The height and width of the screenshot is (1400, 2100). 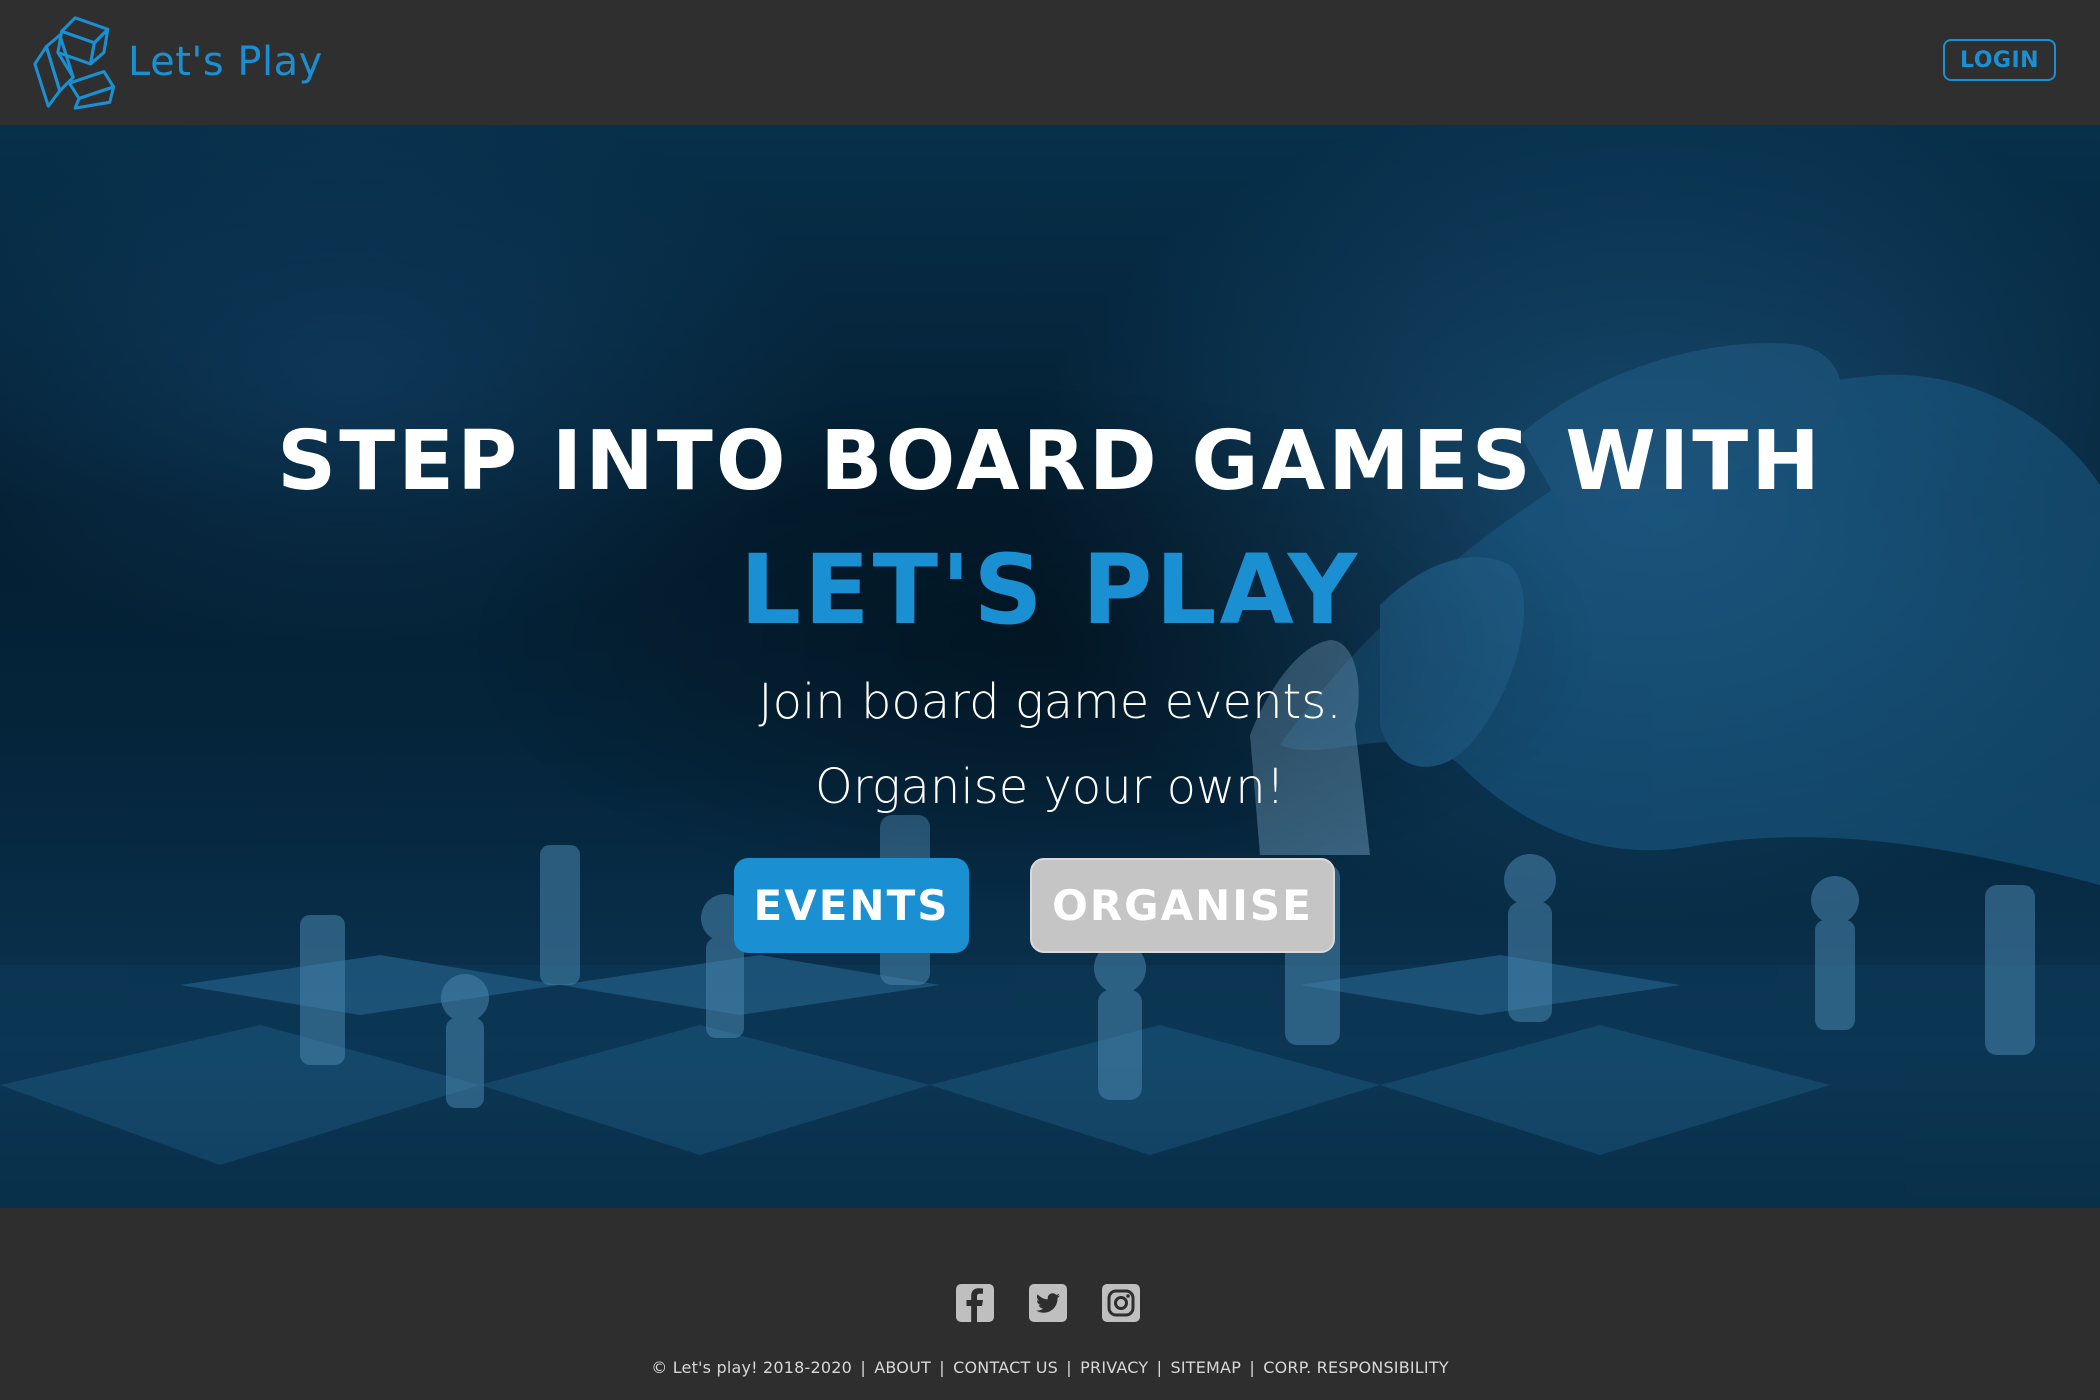 What do you see at coordinates (1050, 590) in the screenshot?
I see `hero-brand-title: LET'S PLAY` at bounding box center [1050, 590].